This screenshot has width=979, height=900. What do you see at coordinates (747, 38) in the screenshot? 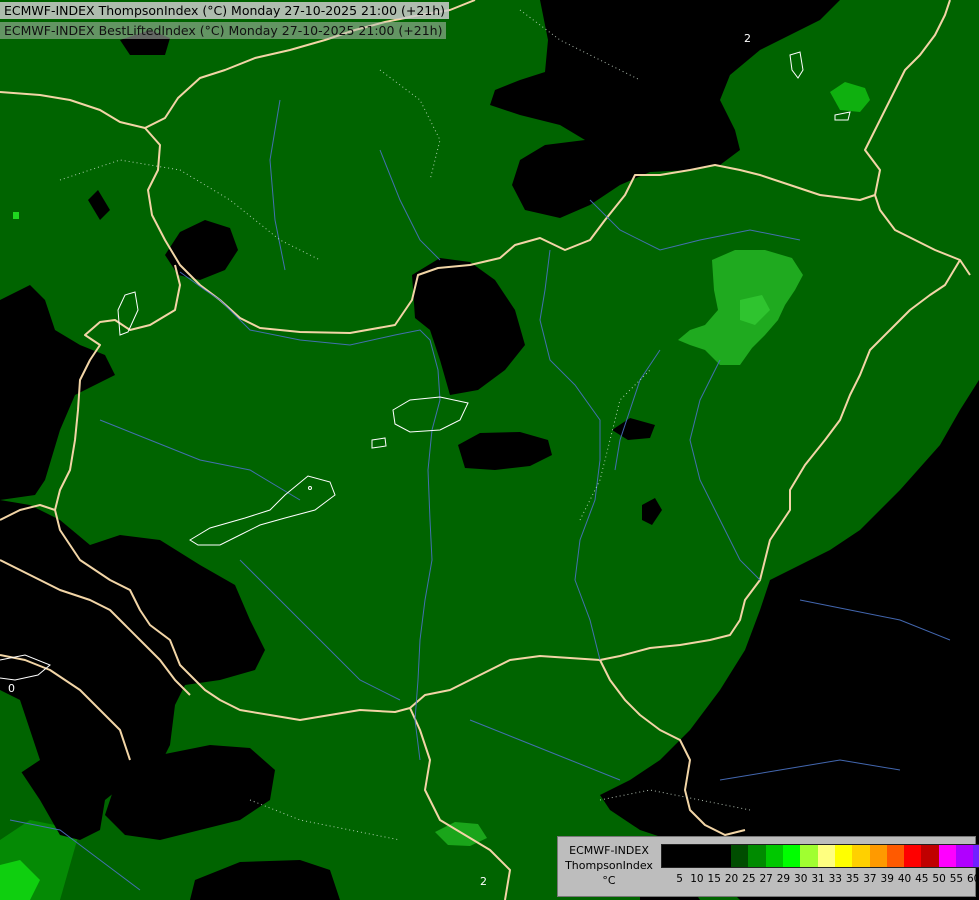
I see `contour-label-north: 2` at bounding box center [747, 38].